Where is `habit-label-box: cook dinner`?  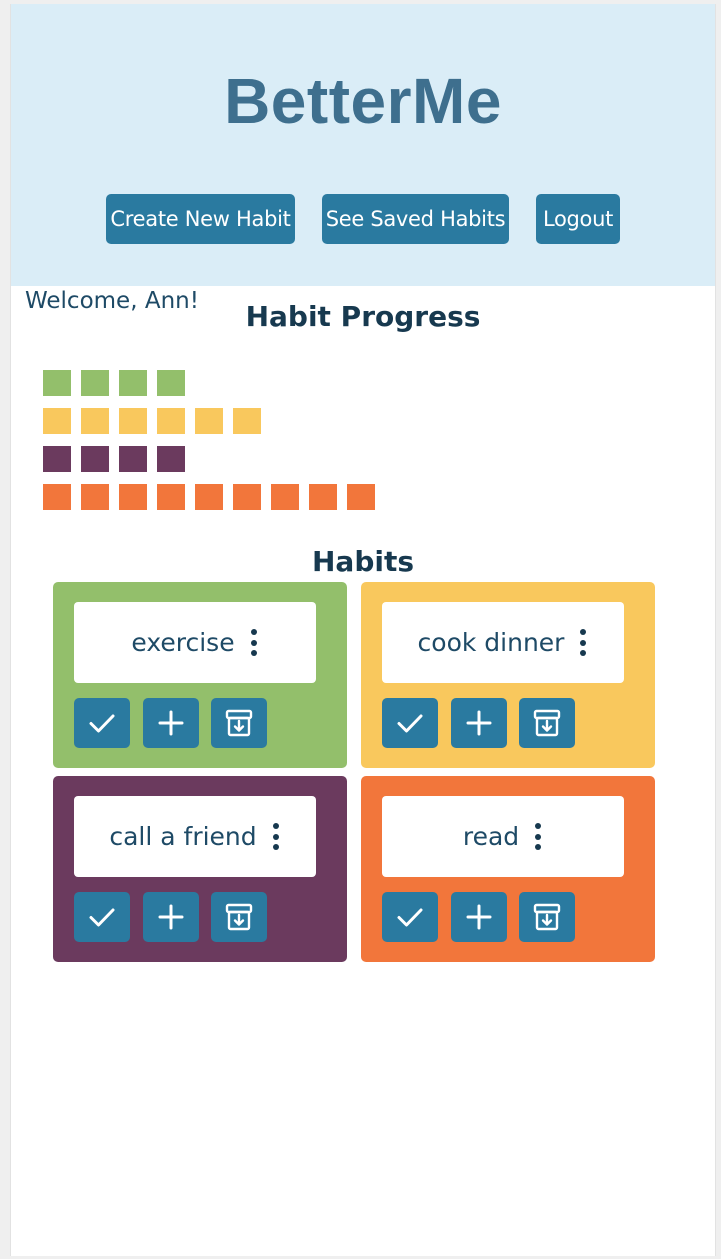 habit-label-box: cook dinner is located at coordinates (503, 642).